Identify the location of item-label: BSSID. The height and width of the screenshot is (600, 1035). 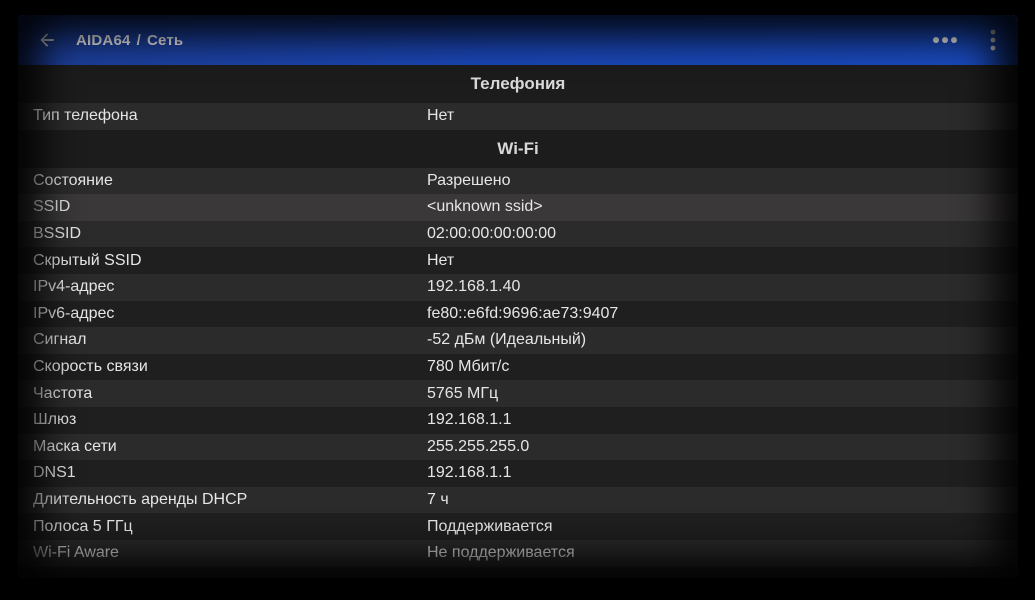
(57, 234).